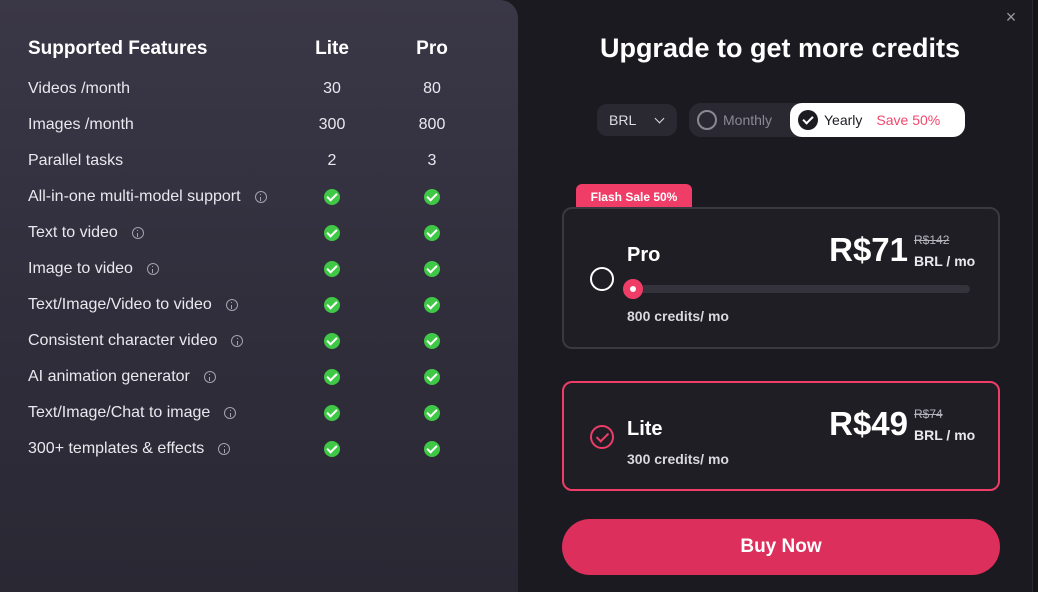 This screenshot has height=592, width=1038. Describe the element at coordinates (932, 240) in the screenshot. I see `plan-old-price: R$142` at that location.